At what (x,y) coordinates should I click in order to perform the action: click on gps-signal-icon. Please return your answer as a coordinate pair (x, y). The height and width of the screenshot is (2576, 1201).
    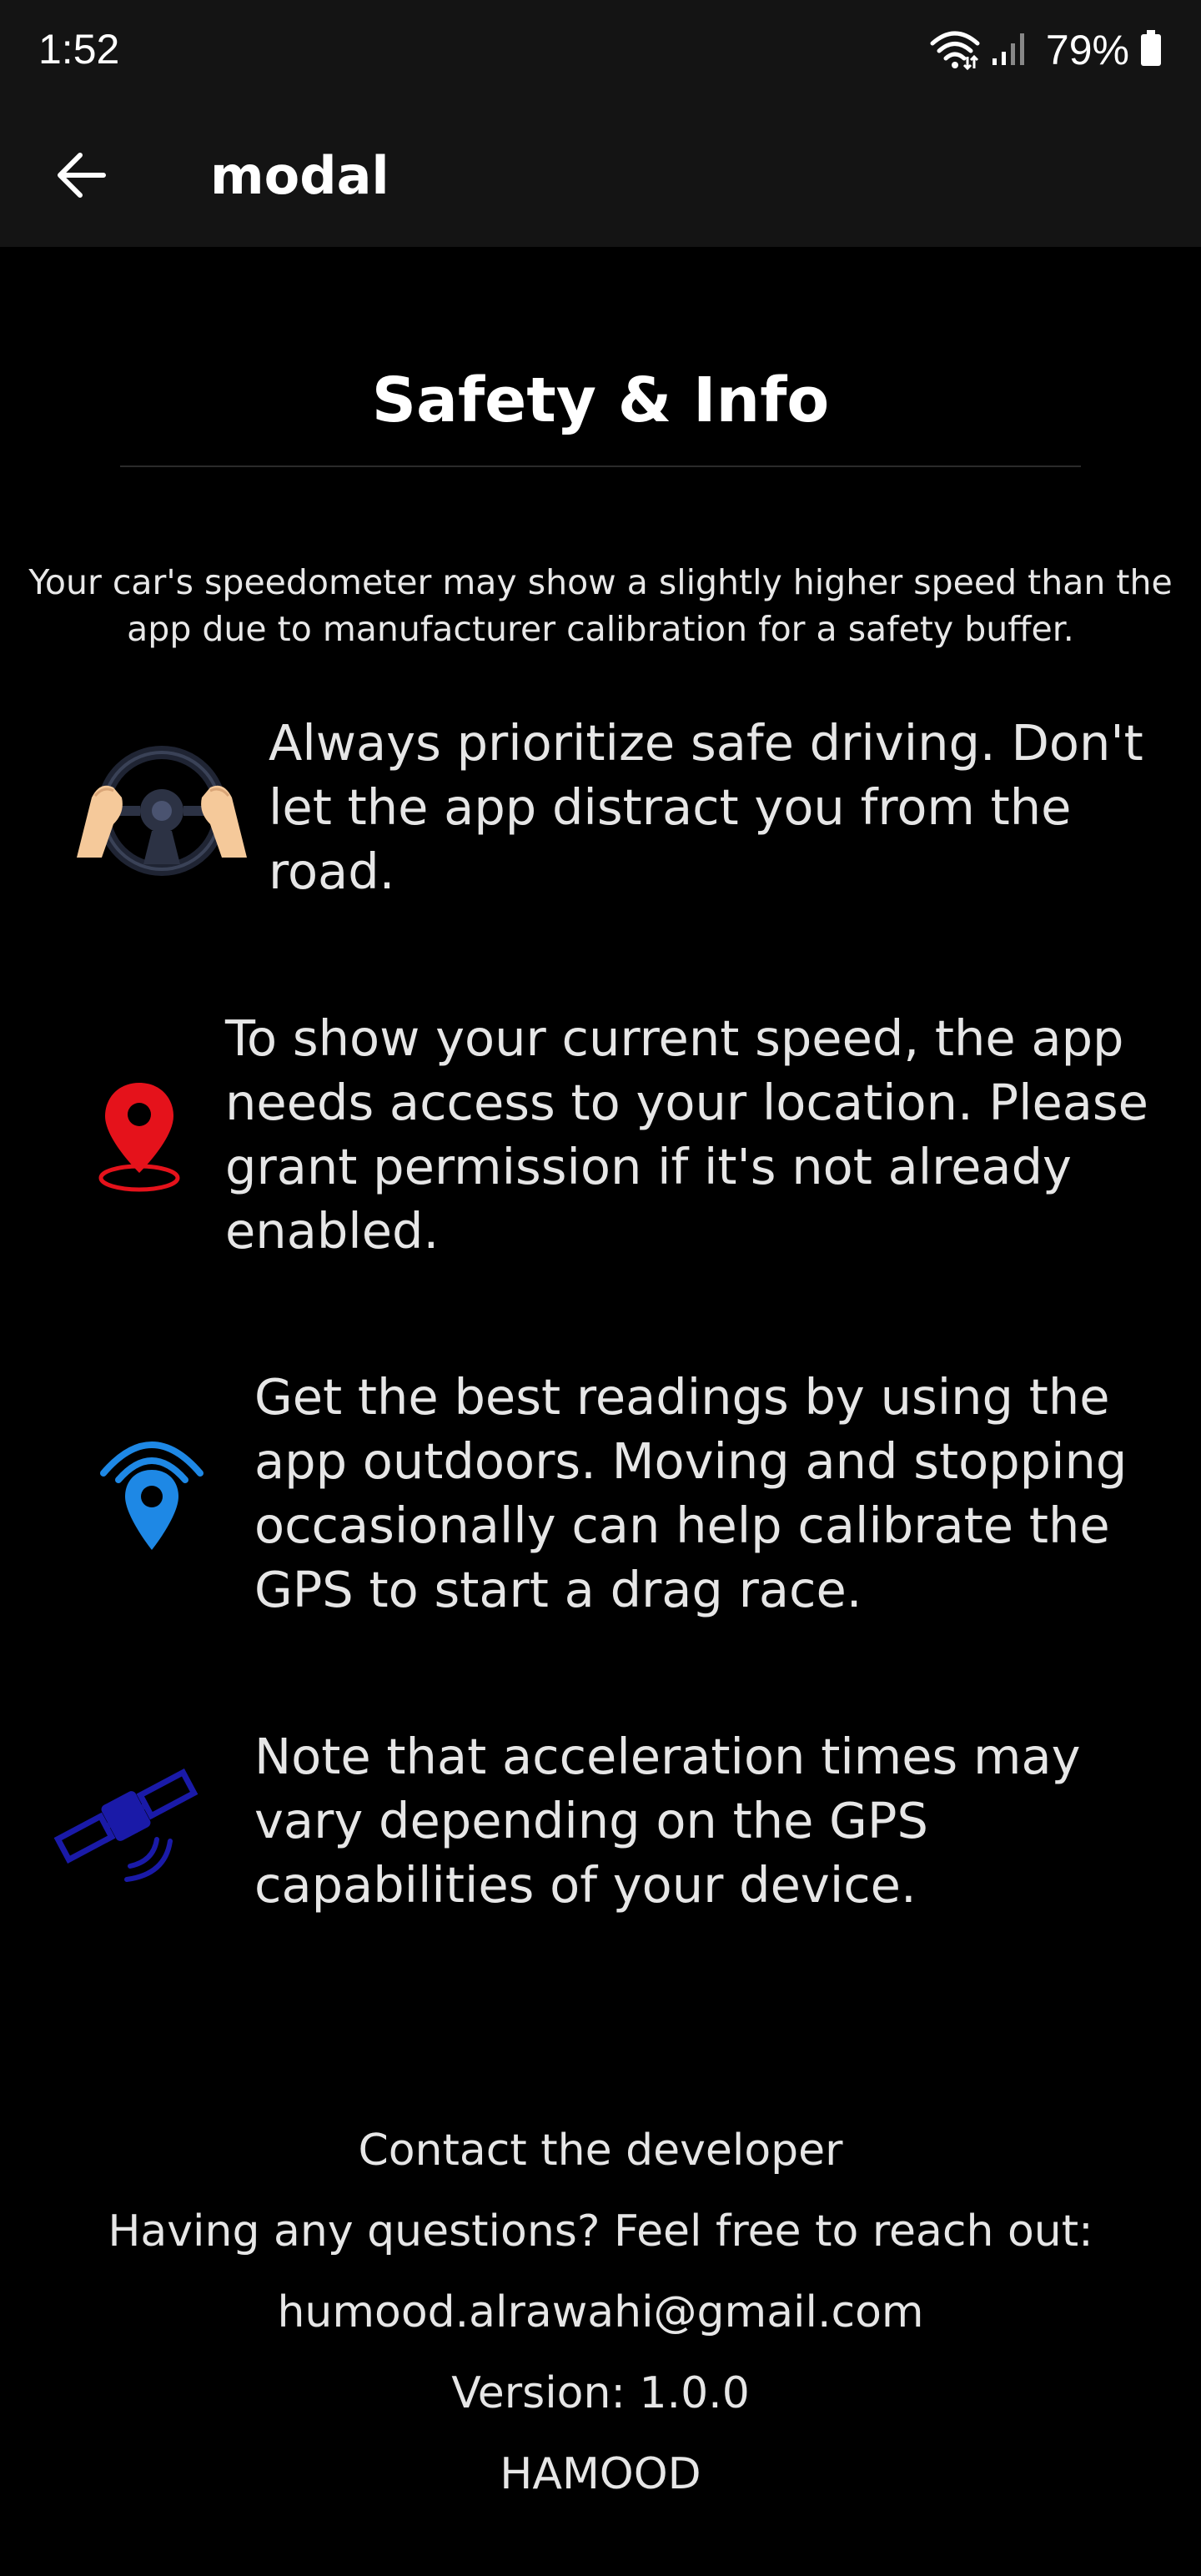
    Looking at the image, I should click on (151, 1495).